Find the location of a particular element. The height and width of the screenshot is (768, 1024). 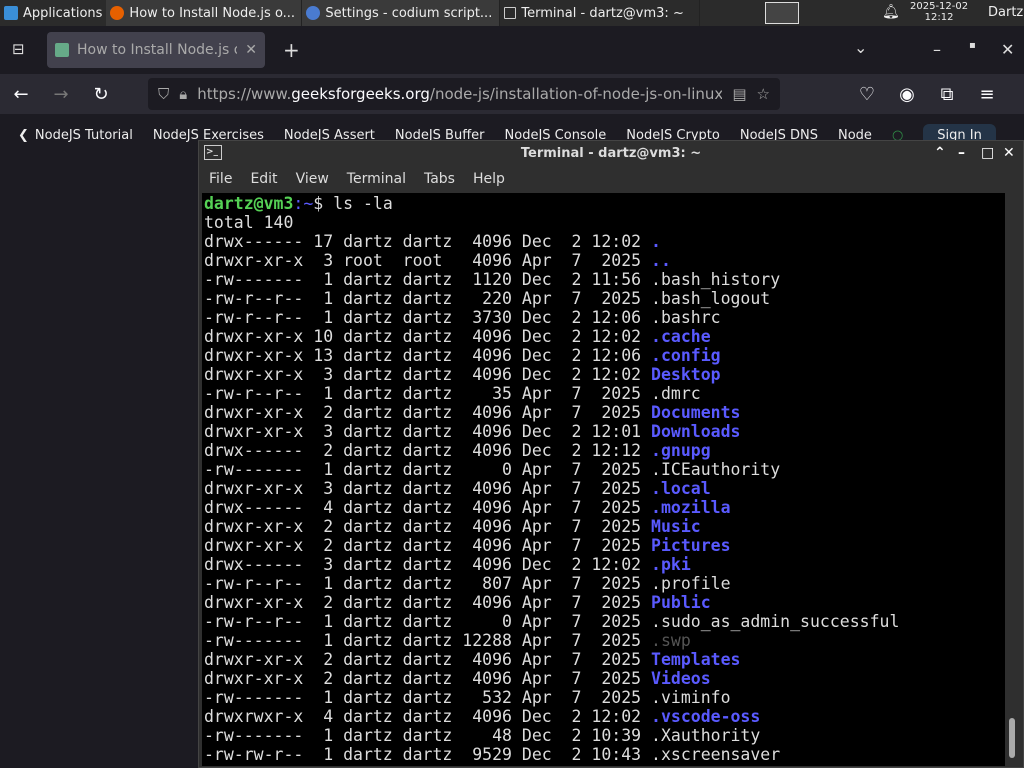

terminal-launcher-icon is located at coordinates (782, 13).